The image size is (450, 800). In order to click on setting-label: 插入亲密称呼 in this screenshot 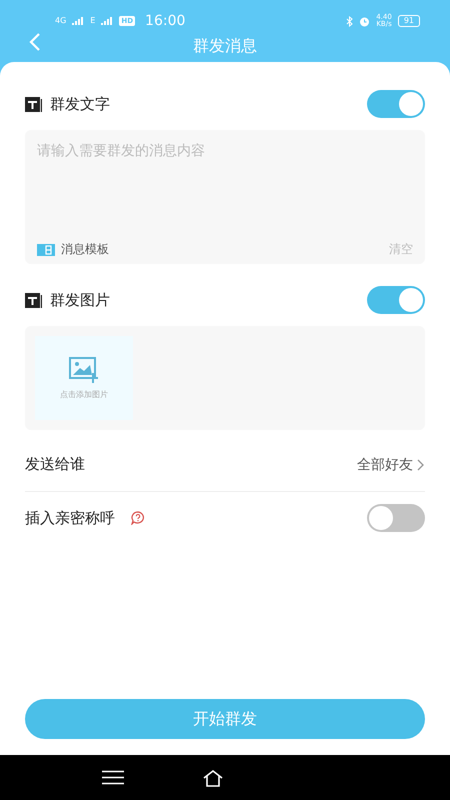, I will do `click(70, 518)`.